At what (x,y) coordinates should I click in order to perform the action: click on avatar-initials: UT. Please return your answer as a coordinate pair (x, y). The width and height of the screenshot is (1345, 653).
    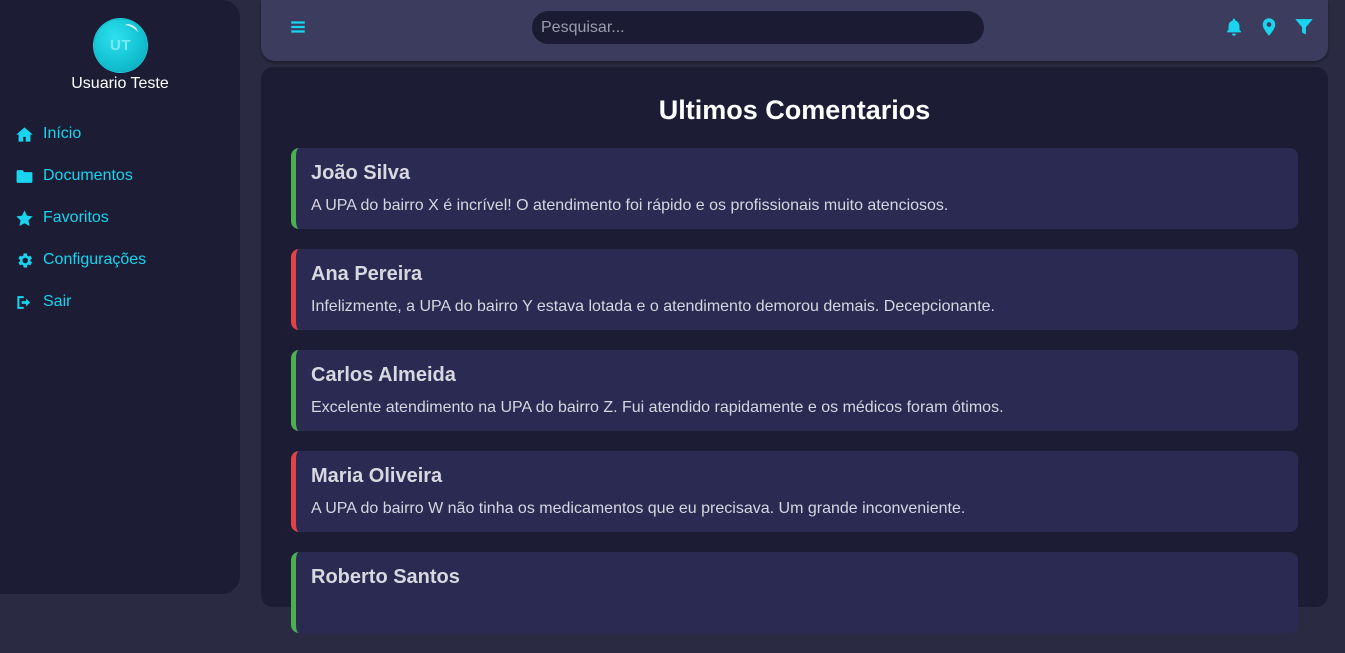
    Looking at the image, I should click on (120, 45).